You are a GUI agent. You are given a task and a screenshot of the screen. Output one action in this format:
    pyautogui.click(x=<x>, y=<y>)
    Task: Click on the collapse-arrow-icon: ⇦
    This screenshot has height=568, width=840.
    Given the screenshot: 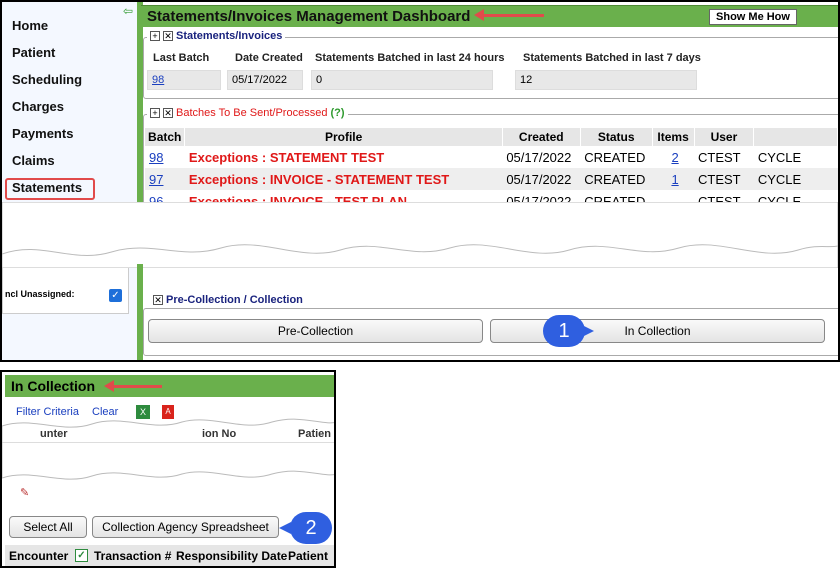 What is the action you would take?
    pyautogui.click(x=128, y=11)
    